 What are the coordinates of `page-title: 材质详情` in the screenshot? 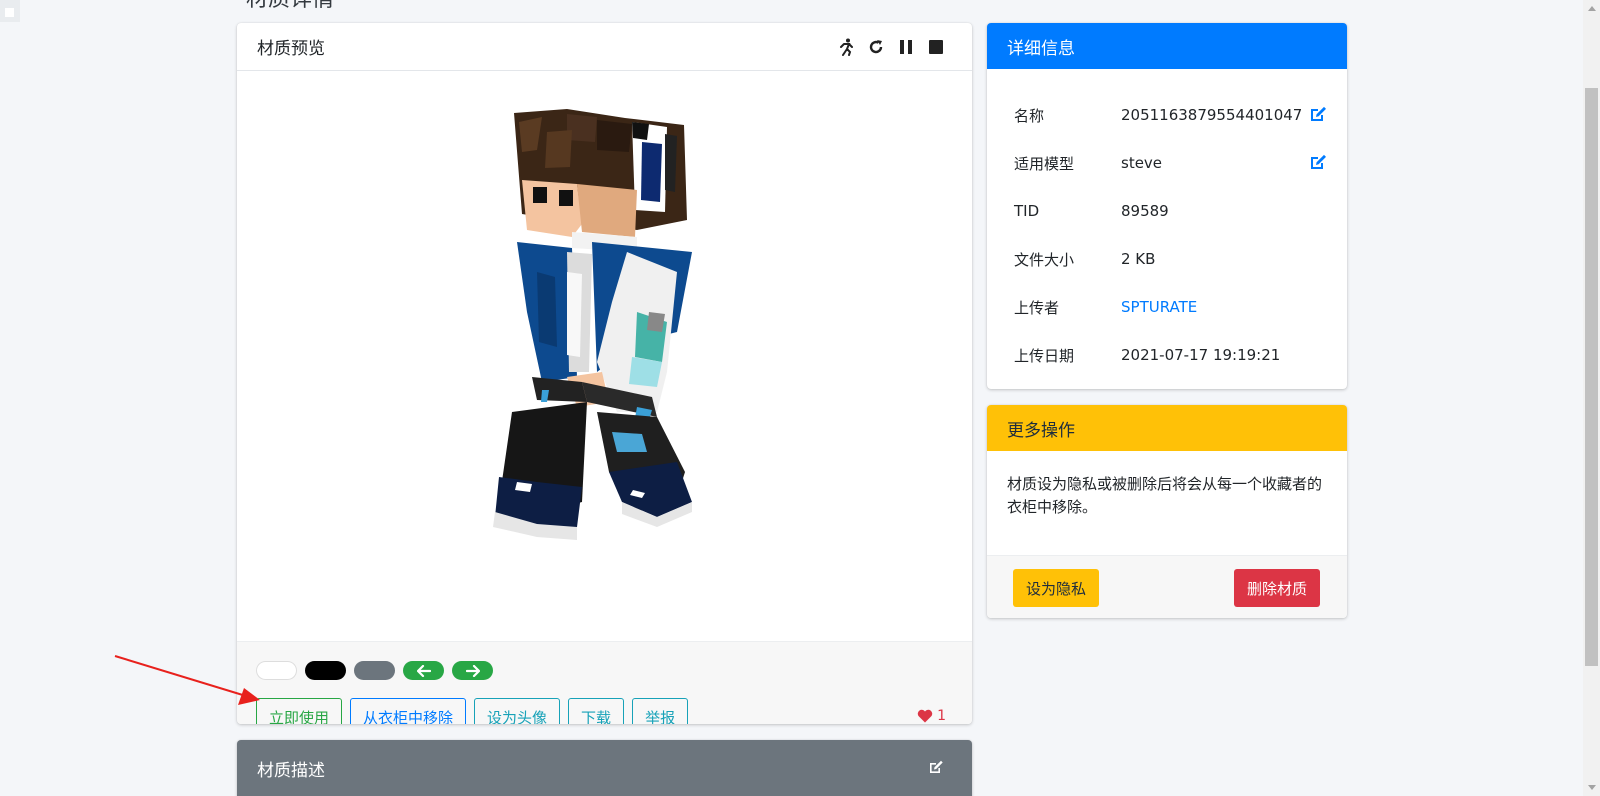 It's located at (290, 7).